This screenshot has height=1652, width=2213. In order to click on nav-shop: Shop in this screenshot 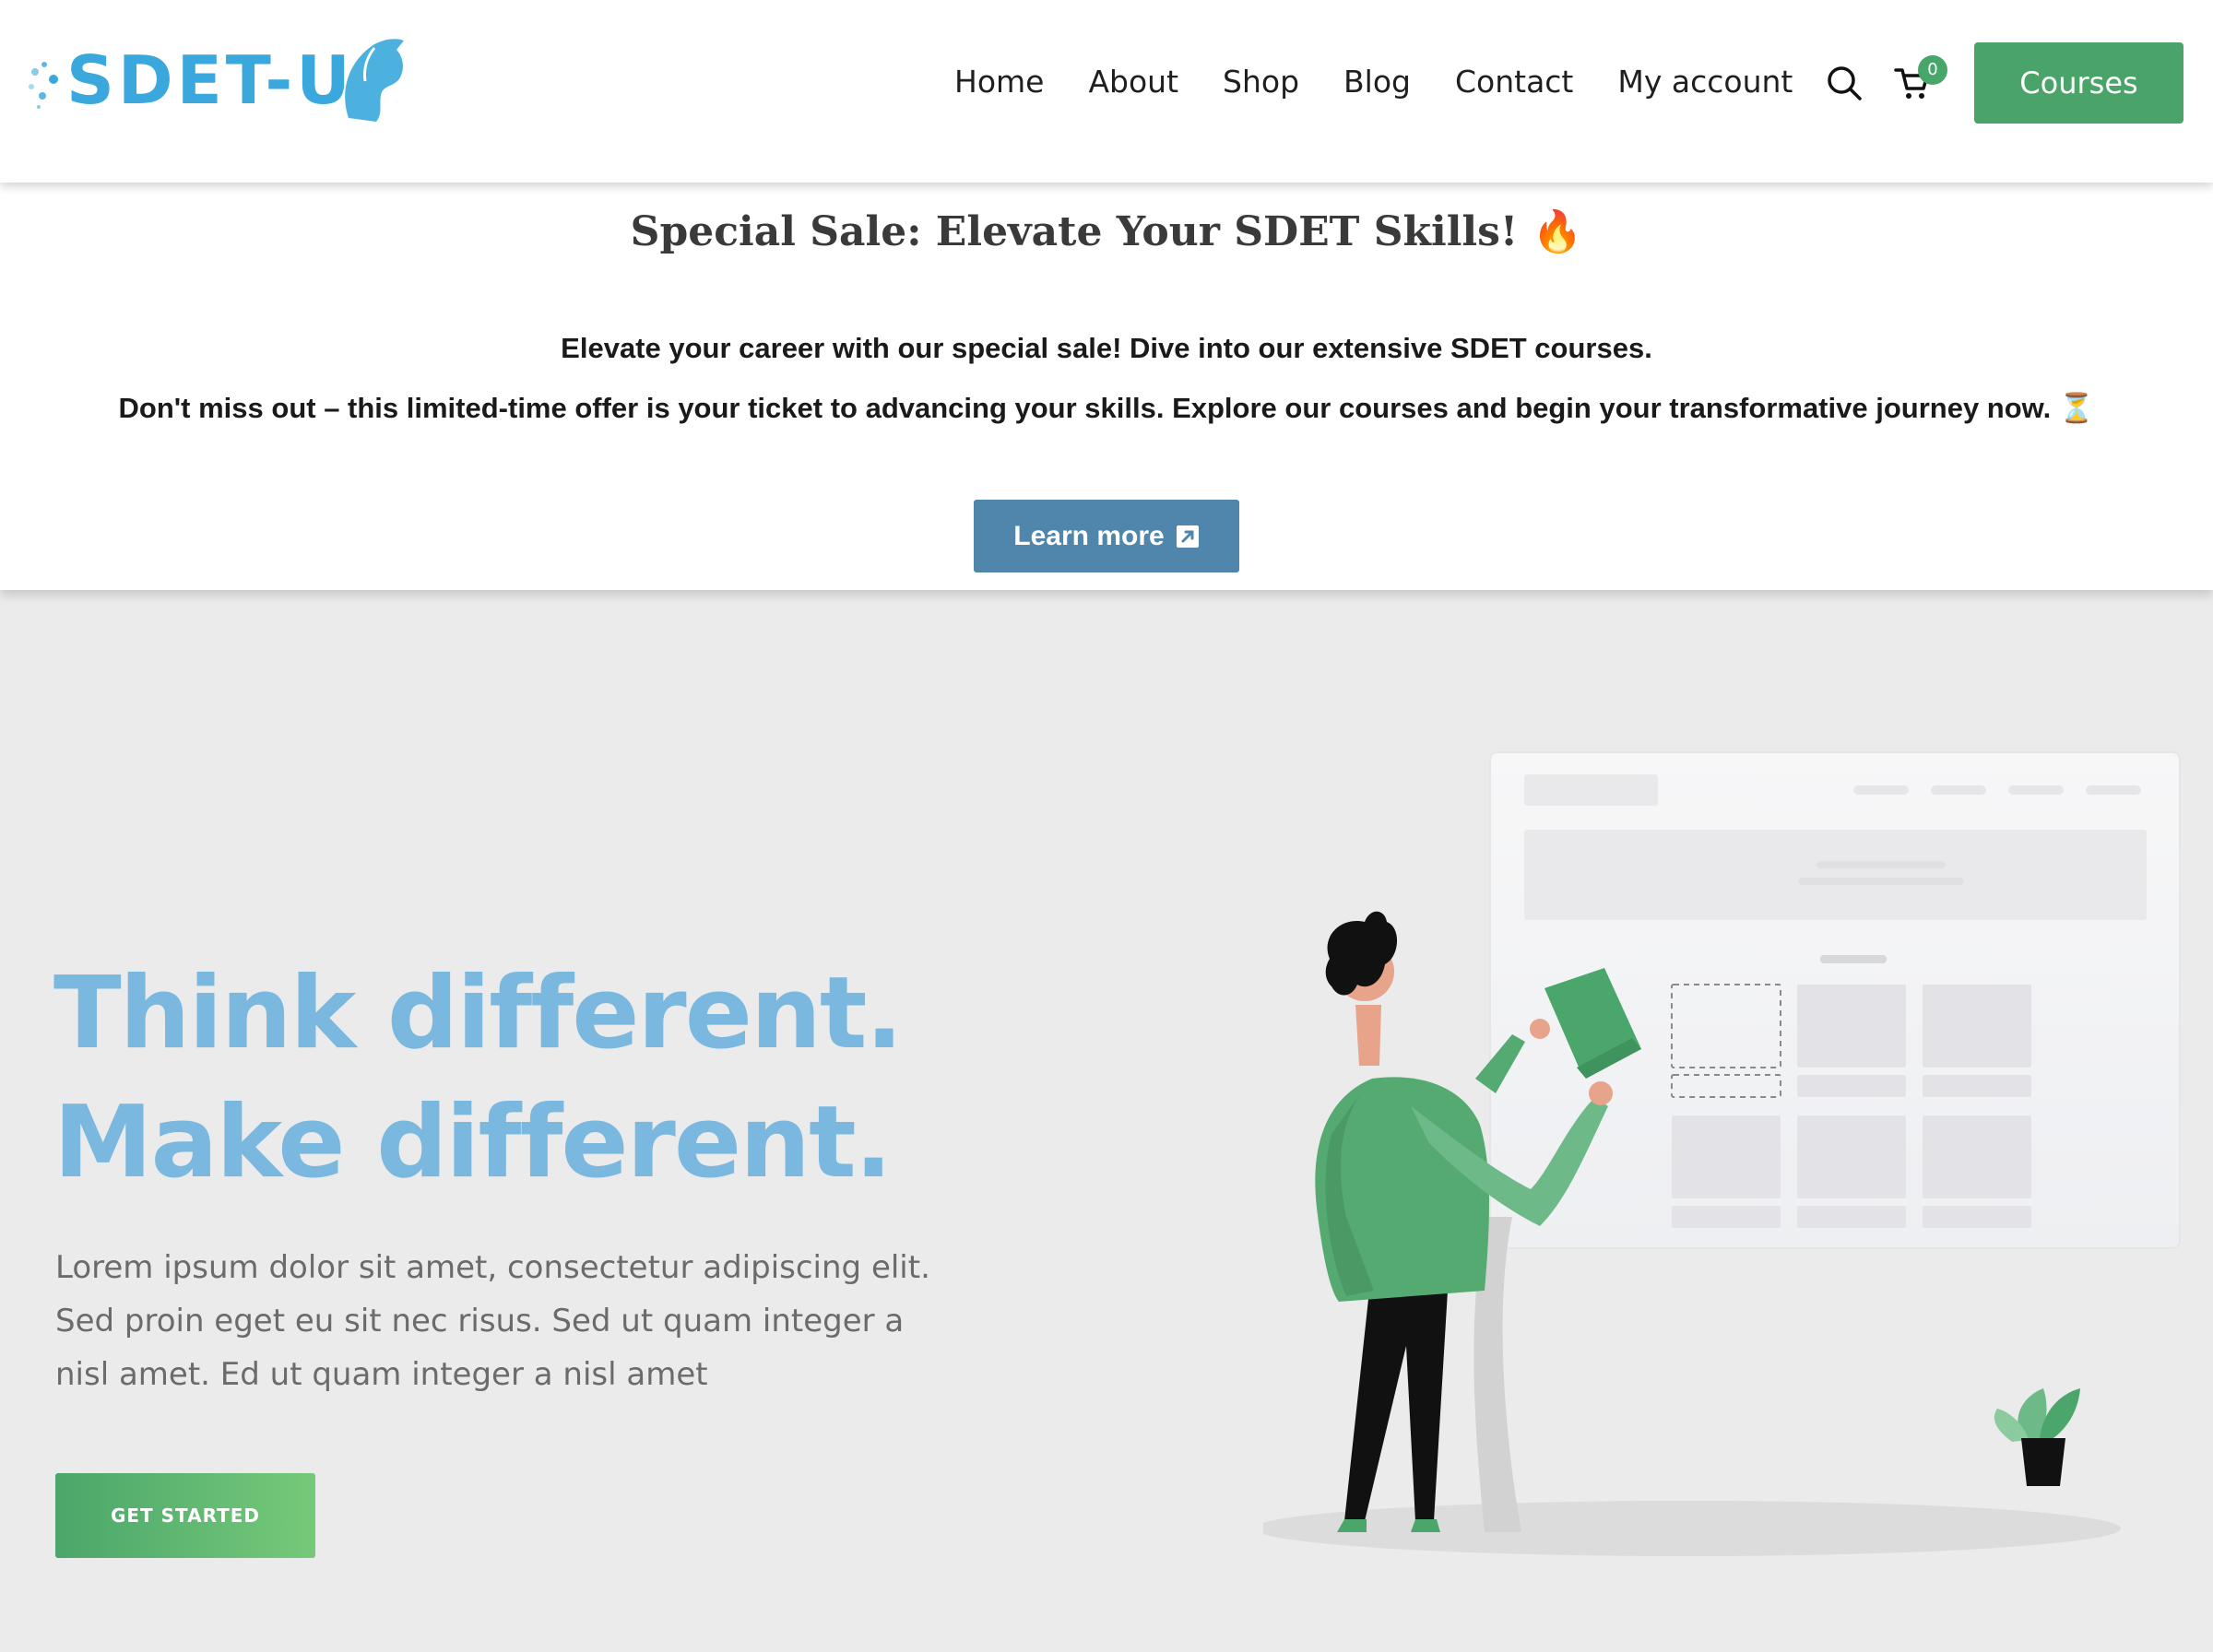, I will do `click(1261, 82)`.